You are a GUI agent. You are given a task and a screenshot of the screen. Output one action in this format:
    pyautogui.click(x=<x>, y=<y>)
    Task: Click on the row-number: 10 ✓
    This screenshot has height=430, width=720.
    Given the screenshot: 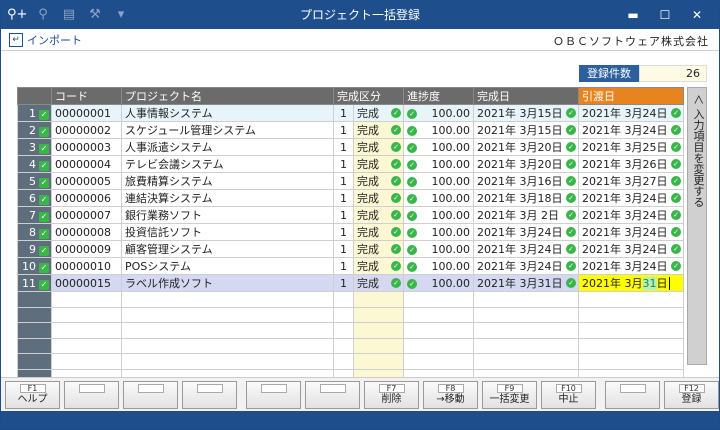 What is the action you would take?
    pyautogui.click(x=34, y=266)
    